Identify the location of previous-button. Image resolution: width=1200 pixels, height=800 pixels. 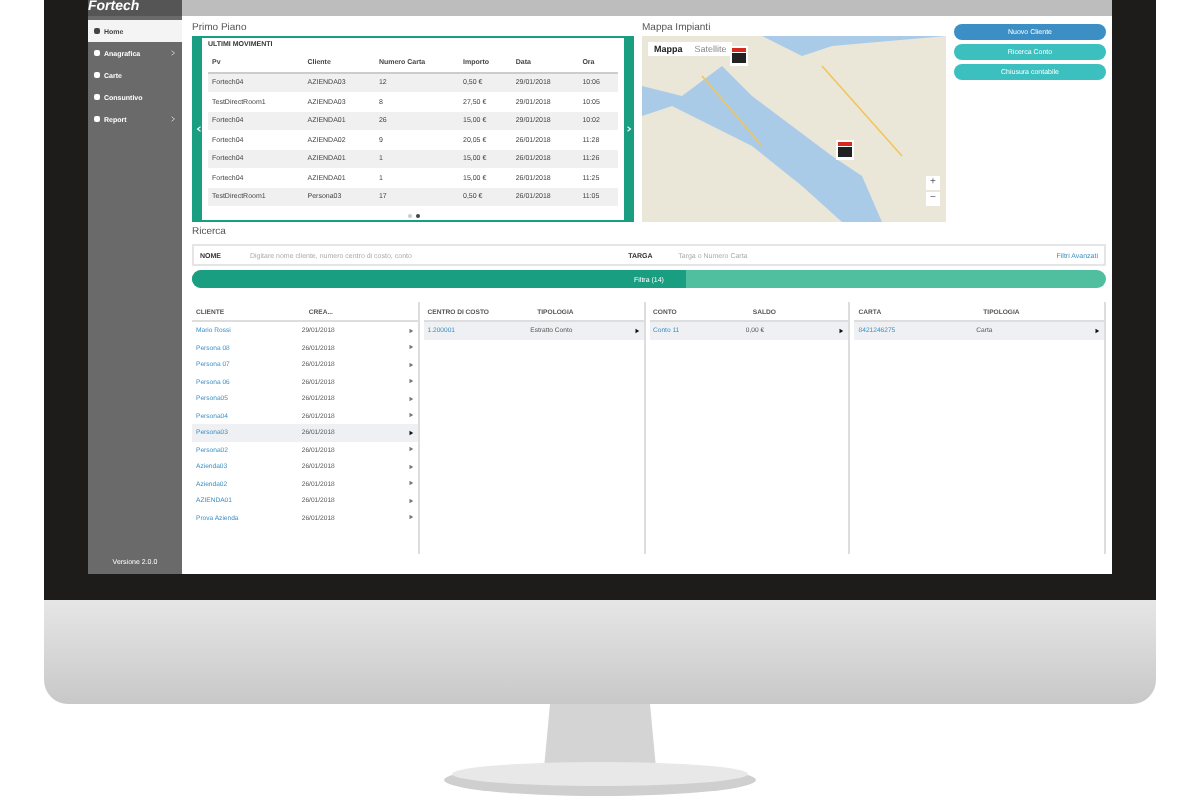
(198, 129).